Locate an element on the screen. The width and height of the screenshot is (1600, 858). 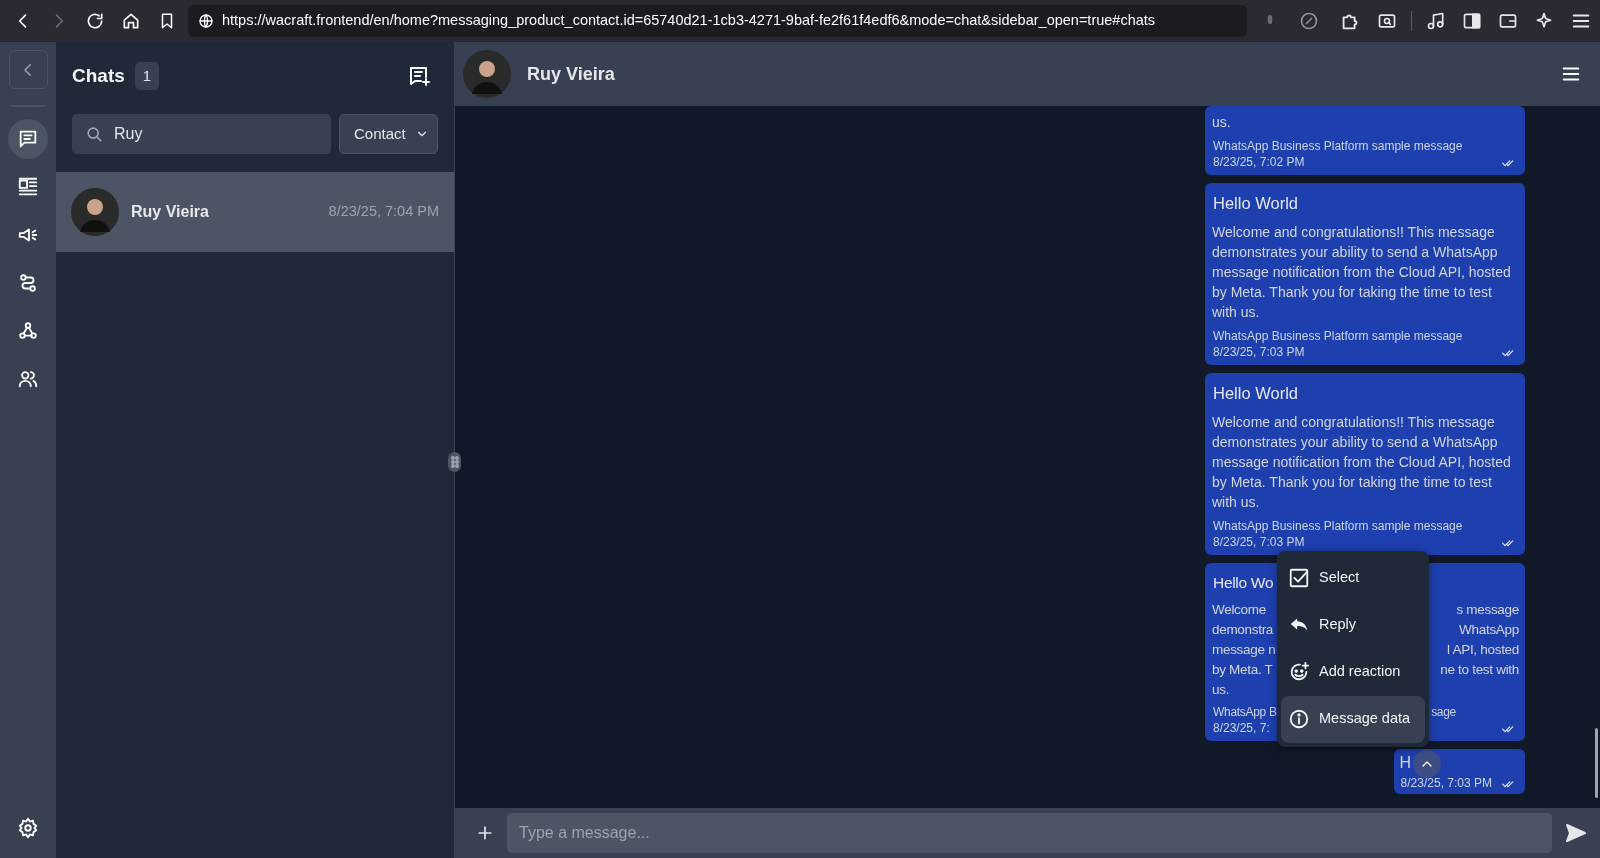
message-caption: sage is located at coordinates (1443, 712).